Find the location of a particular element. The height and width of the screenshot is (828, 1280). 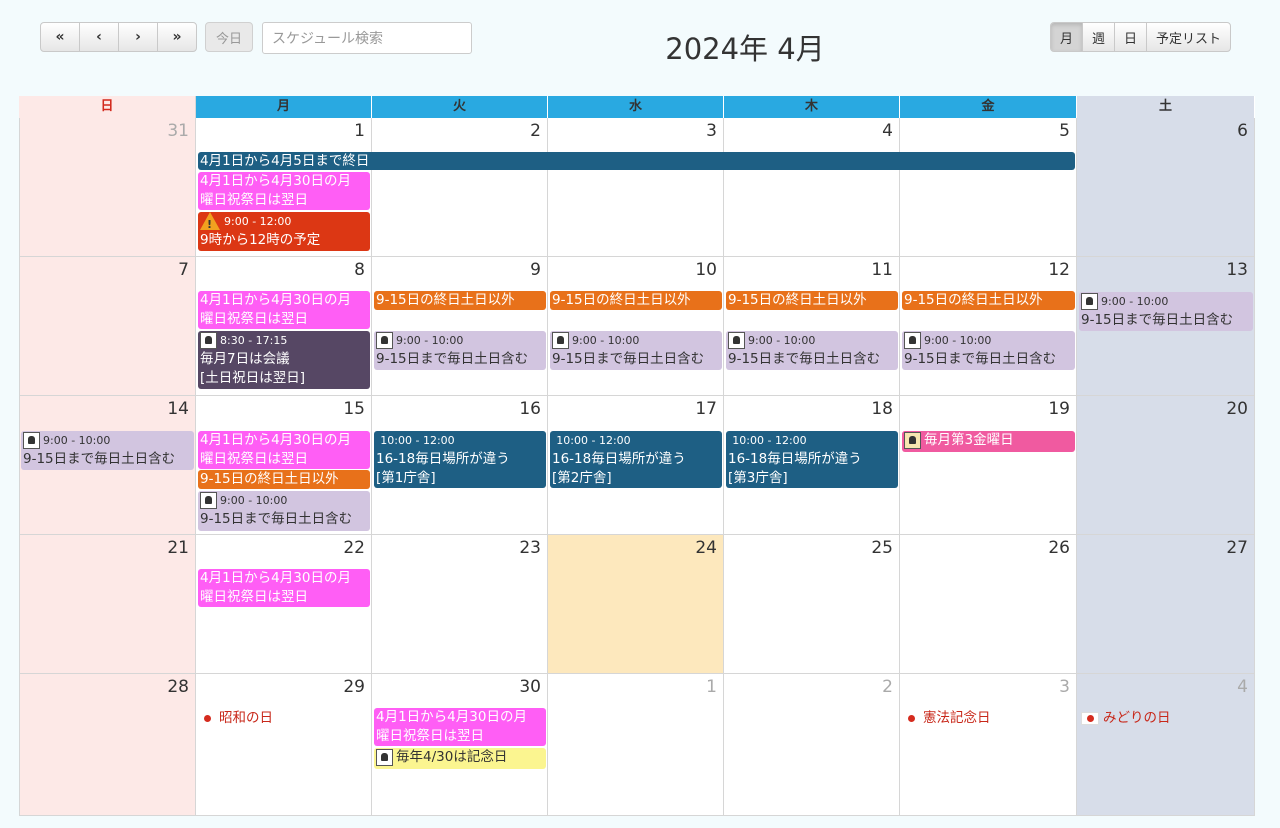

next-month-button: › is located at coordinates (138, 37).